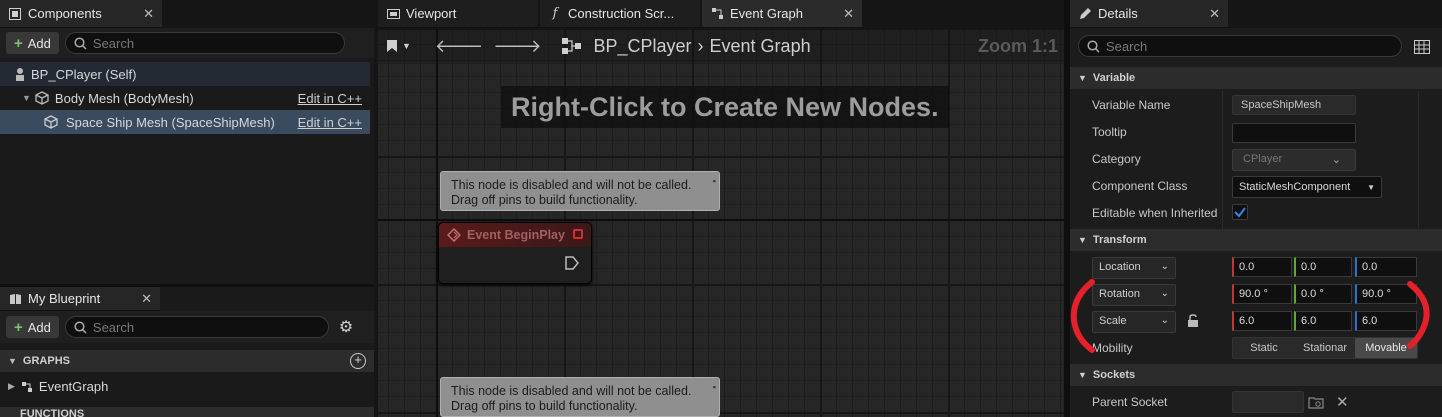 The height and width of the screenshot is (417, 1442). What do you see at coordinates (64, 298) in the screenshot?
I see `my-blueprint-tab-label: My Blueprint` at bounding box center [64, 298].